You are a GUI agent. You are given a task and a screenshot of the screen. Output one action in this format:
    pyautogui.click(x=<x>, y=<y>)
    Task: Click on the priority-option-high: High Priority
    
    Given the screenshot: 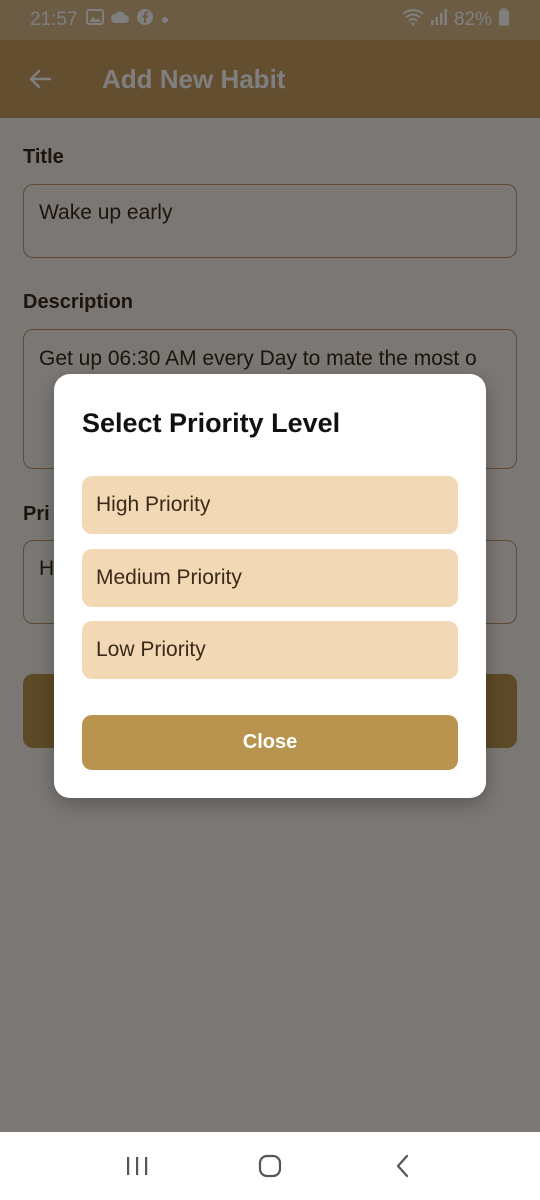 What is the action you would take?
    pyautogui.click(x=270, y=505)
    